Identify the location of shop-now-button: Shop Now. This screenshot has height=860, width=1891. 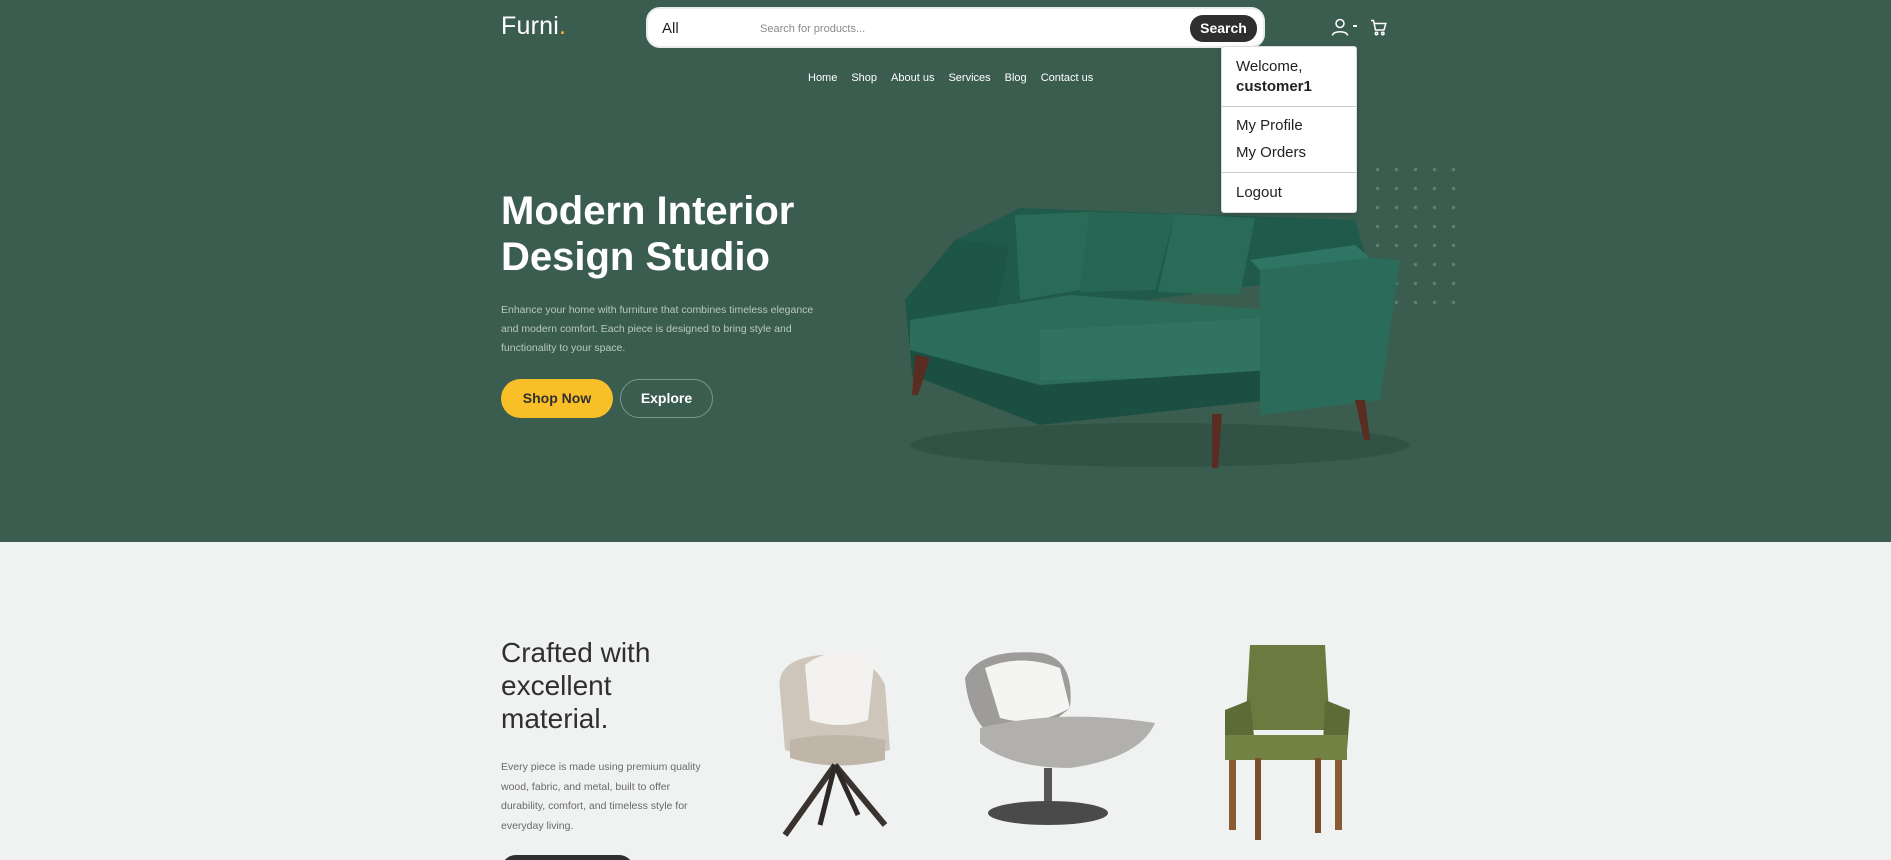
(557, 398).